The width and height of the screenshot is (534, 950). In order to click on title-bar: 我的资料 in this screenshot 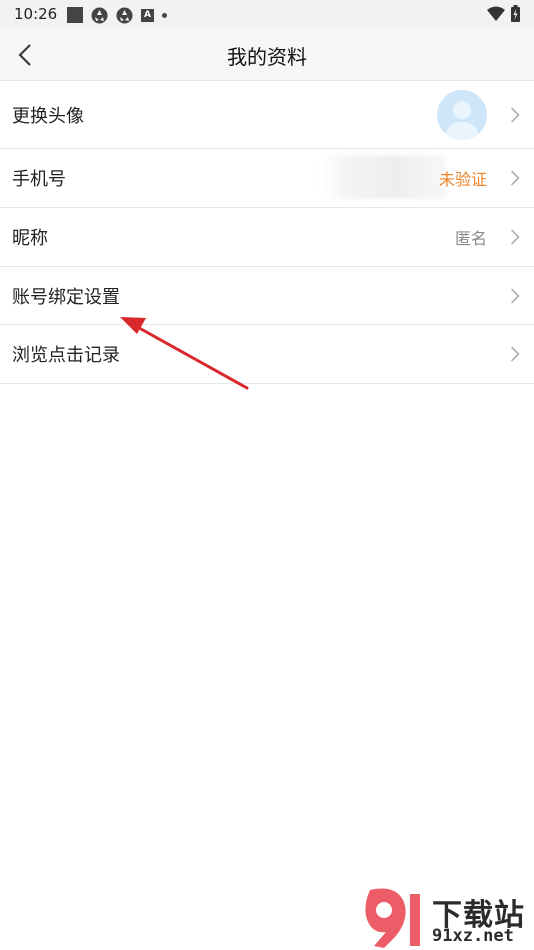, I will do `click(267, 55)`.